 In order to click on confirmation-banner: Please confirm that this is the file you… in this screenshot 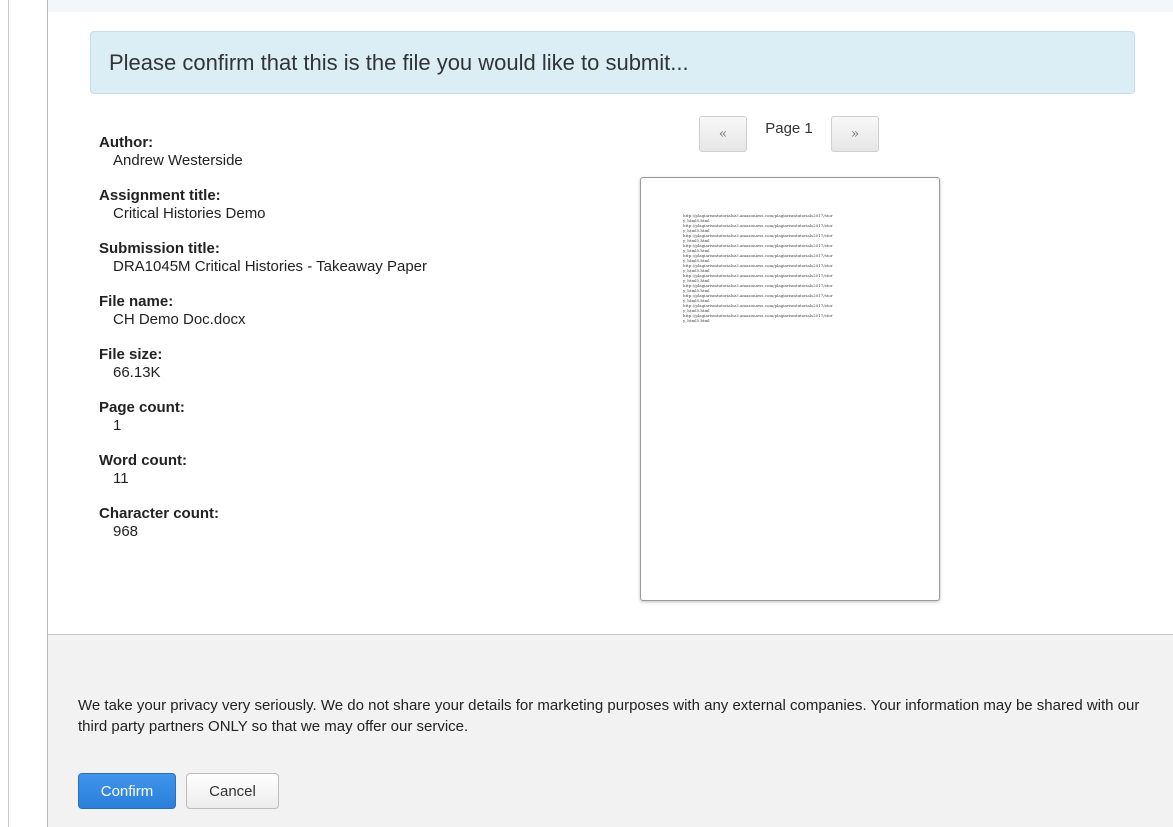, I will do `click(612, 62)`.